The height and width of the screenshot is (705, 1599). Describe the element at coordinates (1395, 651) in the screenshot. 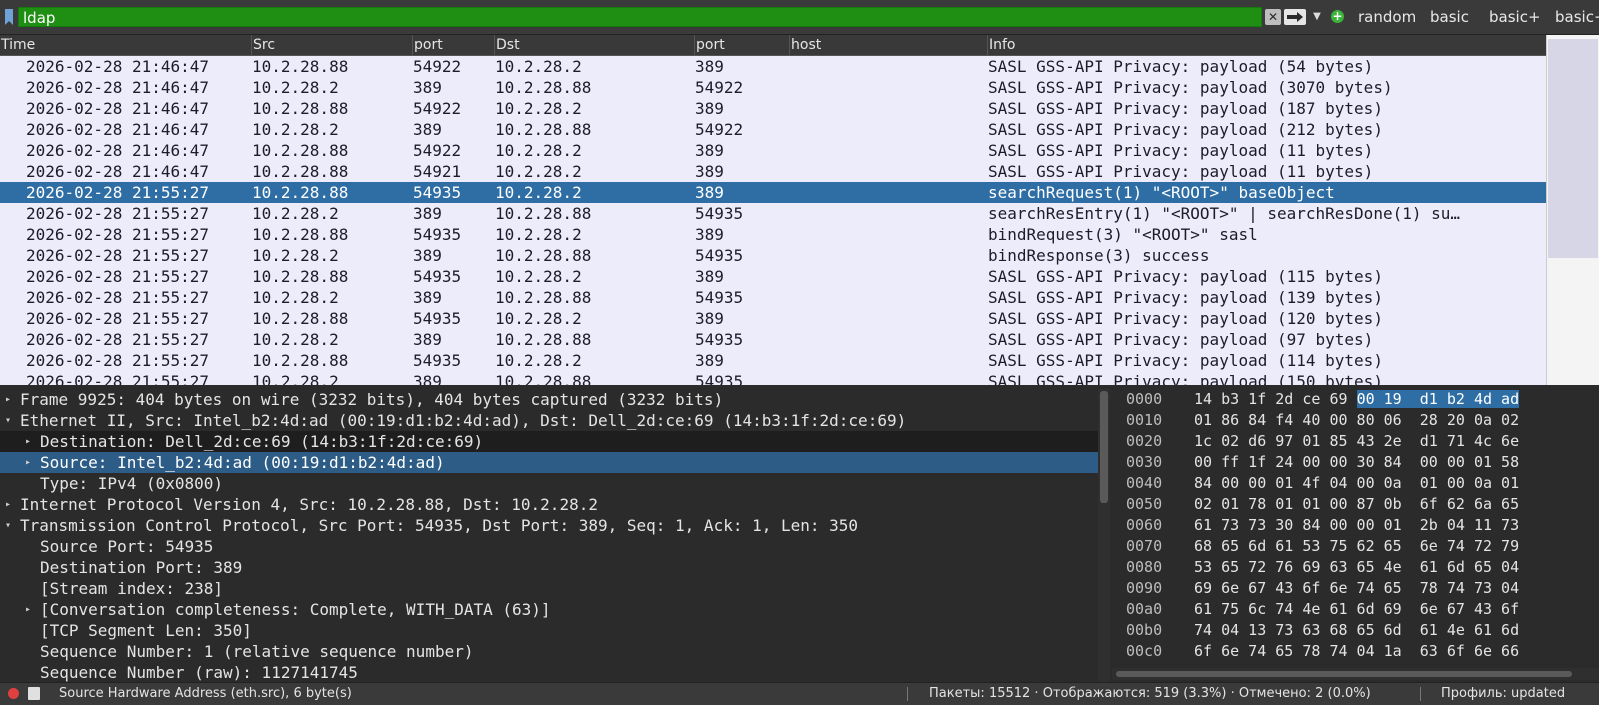

I see `hex-bytes: 6f 6e 74 65 78 74 04 1a 63 6f 6e 66` at that location.